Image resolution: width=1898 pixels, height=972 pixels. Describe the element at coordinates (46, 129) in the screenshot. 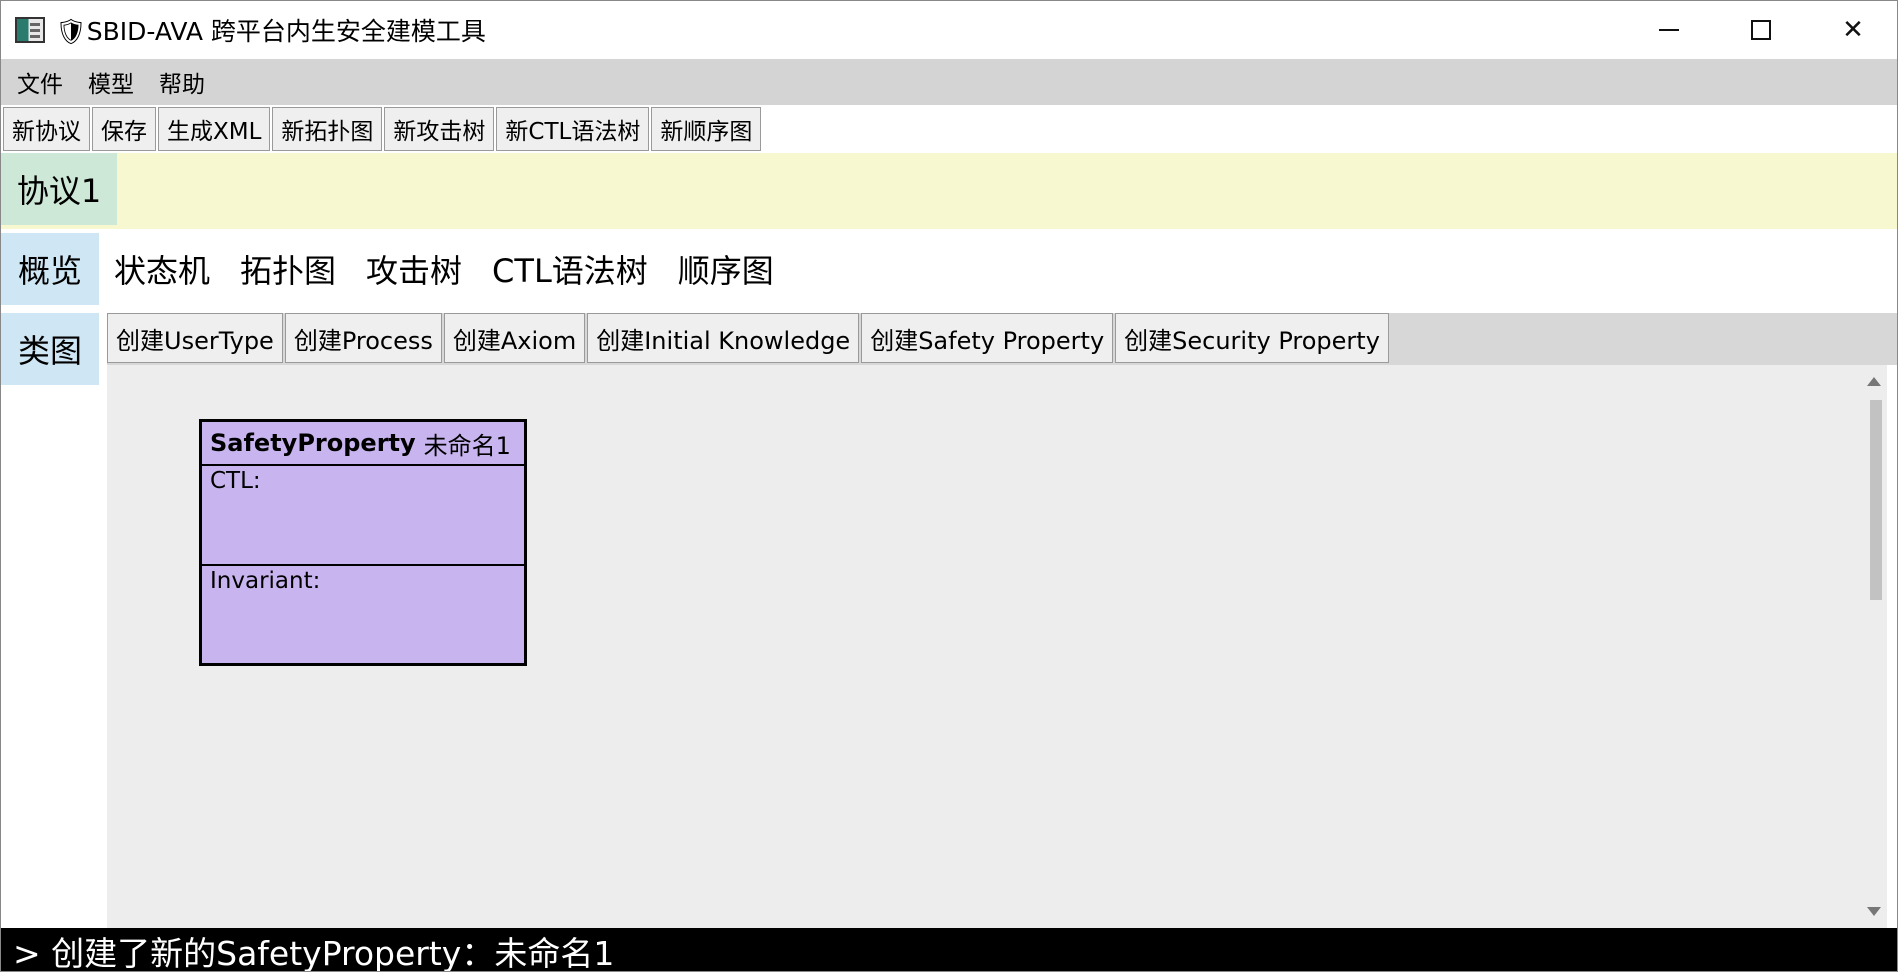

I see `new-protocol-button: 新协议` at that location.